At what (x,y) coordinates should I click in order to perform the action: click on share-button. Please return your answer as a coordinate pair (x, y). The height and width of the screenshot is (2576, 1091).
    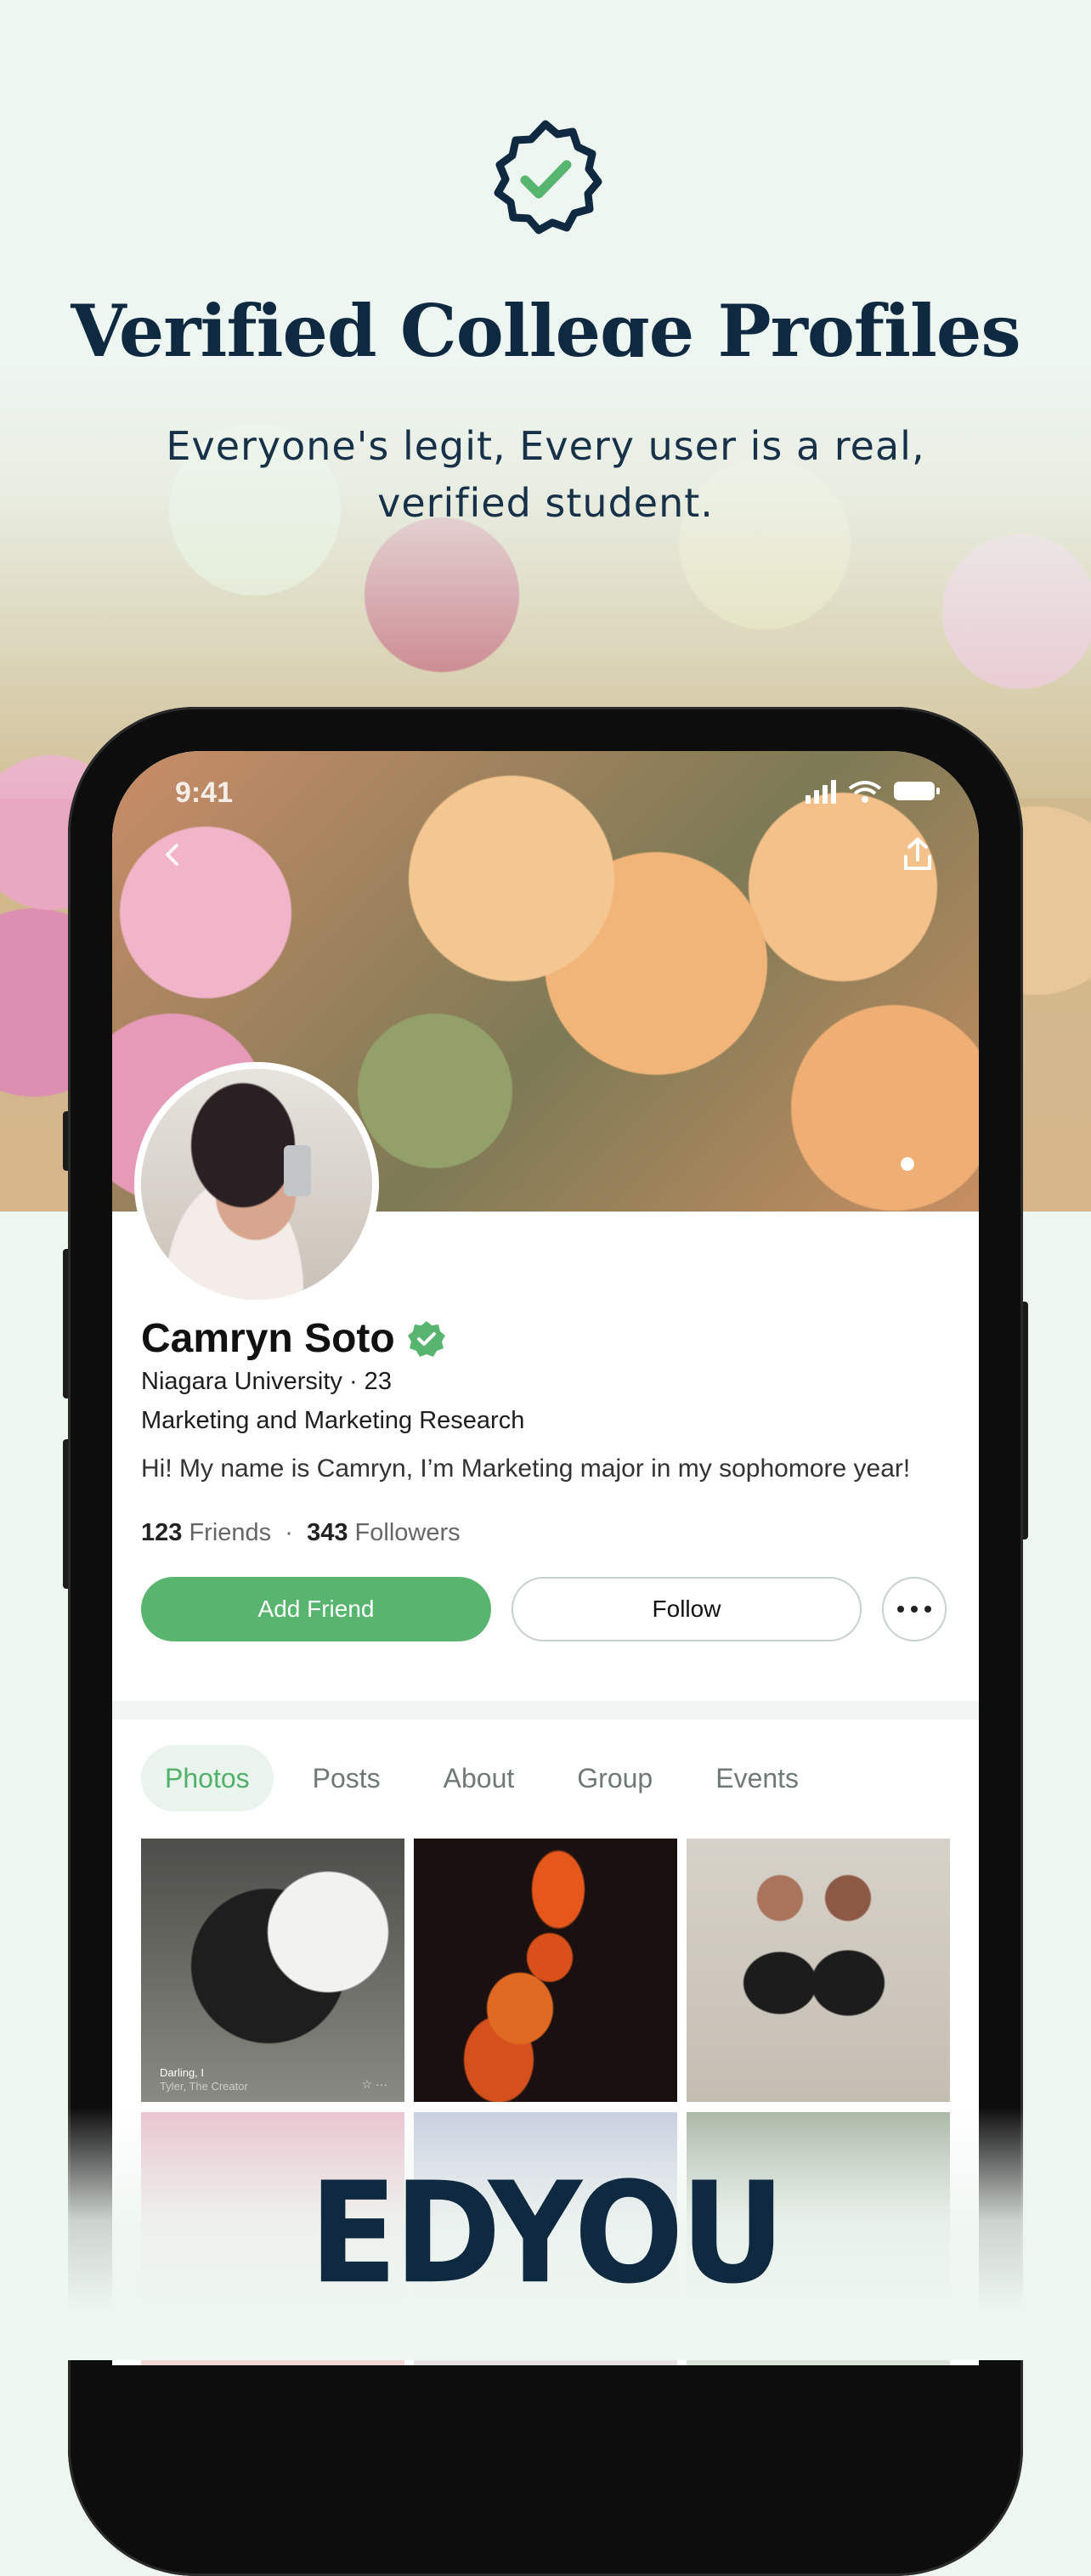
    Looking at the image, I should click on (918, 855).